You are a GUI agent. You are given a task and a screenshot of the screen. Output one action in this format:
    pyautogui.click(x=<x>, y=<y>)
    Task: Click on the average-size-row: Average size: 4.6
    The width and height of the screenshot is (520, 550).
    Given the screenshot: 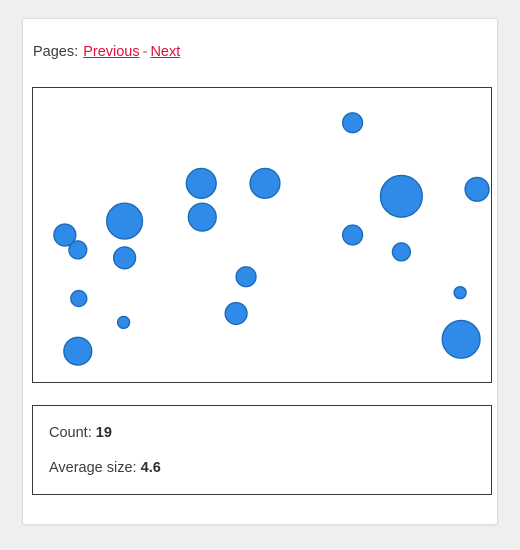 What is the action you would take?
    pyautogui.click(x=270, y=468)
    